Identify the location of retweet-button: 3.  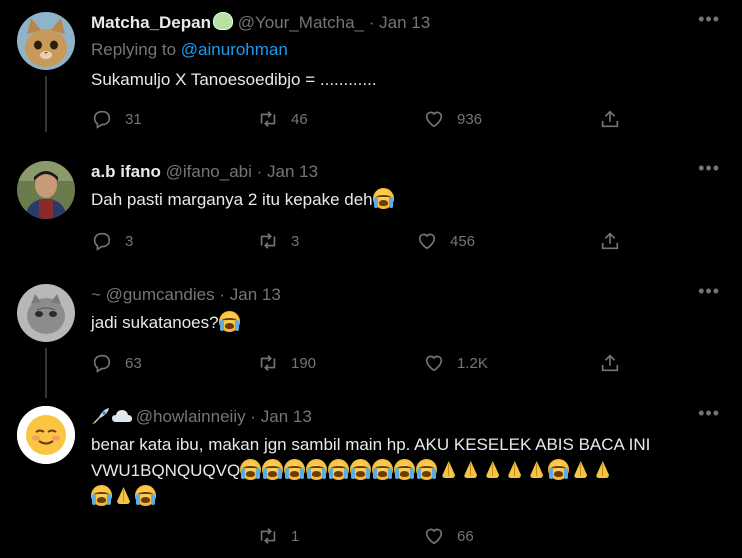
(278, 241).